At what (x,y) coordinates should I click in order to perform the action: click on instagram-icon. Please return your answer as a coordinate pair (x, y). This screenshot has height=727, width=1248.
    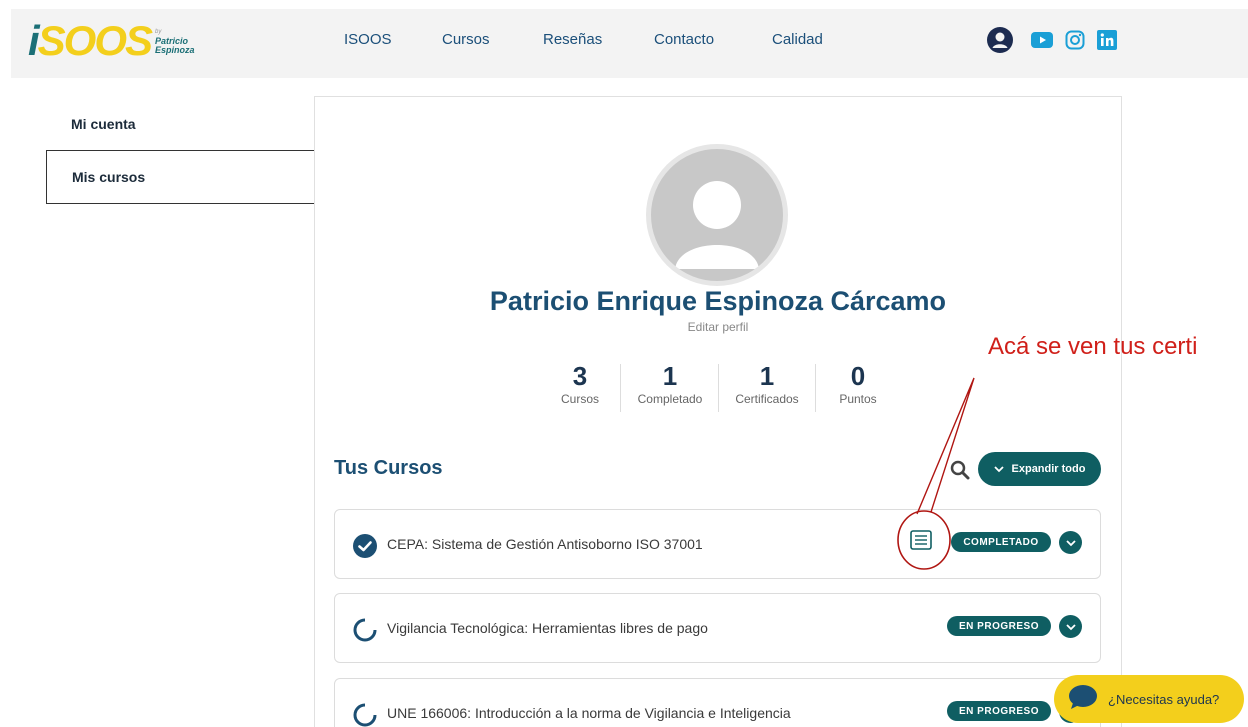
    Looking at the image, I should click on (1075, 40).